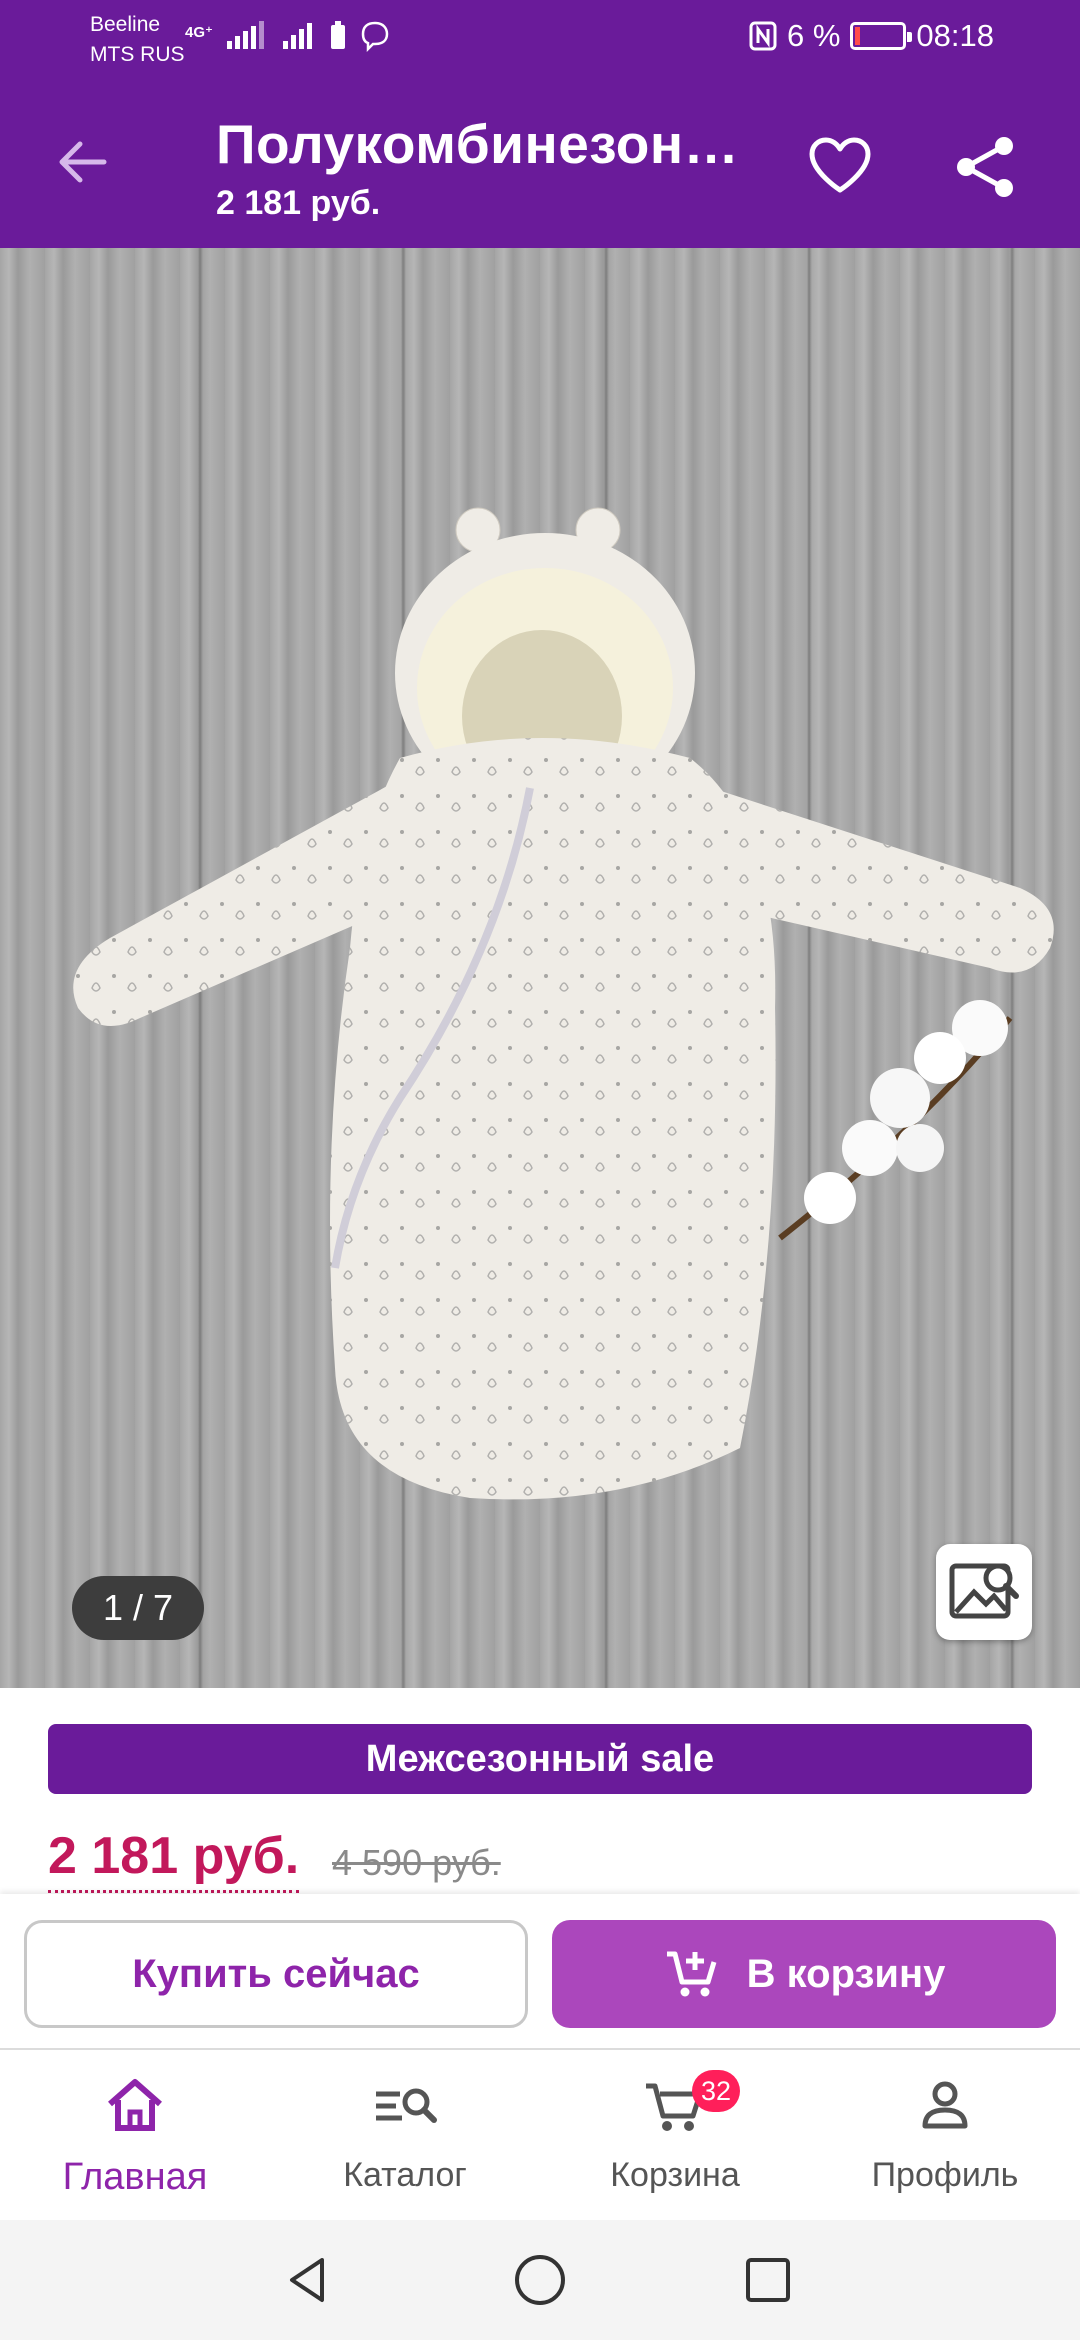  Describe the element at coordinates (298, 203) in the screenshot. I see `header-price: 2 181 руб.` at that location.